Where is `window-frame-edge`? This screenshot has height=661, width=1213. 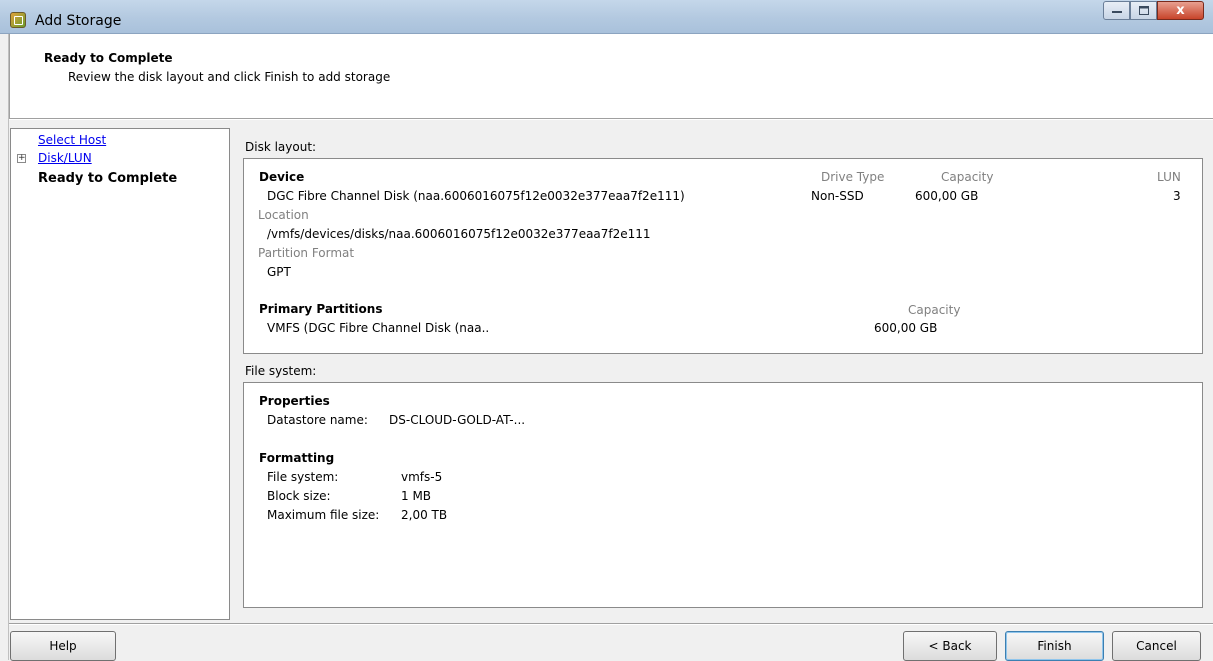
window-frame-edge is located at coordinates (4, 347).